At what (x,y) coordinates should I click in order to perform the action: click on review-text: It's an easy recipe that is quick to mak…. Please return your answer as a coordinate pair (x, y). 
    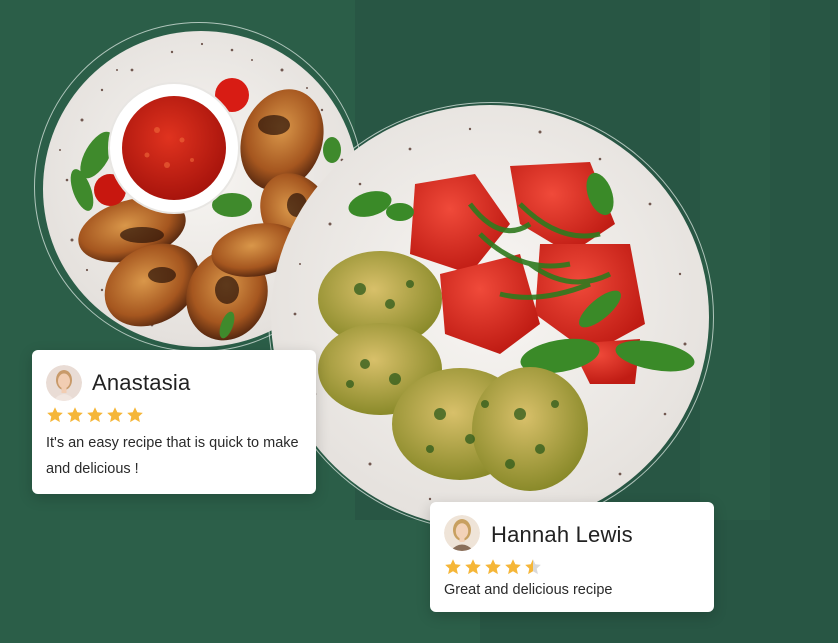
    Looking at the image, I should click on (172, 456).